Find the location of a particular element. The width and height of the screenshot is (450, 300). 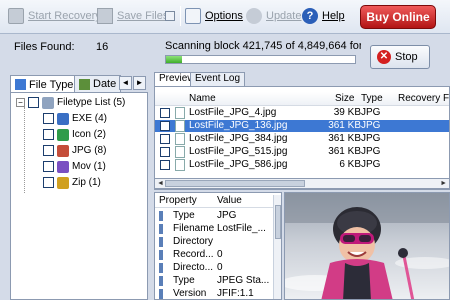

tree-root: − Filetype List (5) is located at coordinates (70, 102).